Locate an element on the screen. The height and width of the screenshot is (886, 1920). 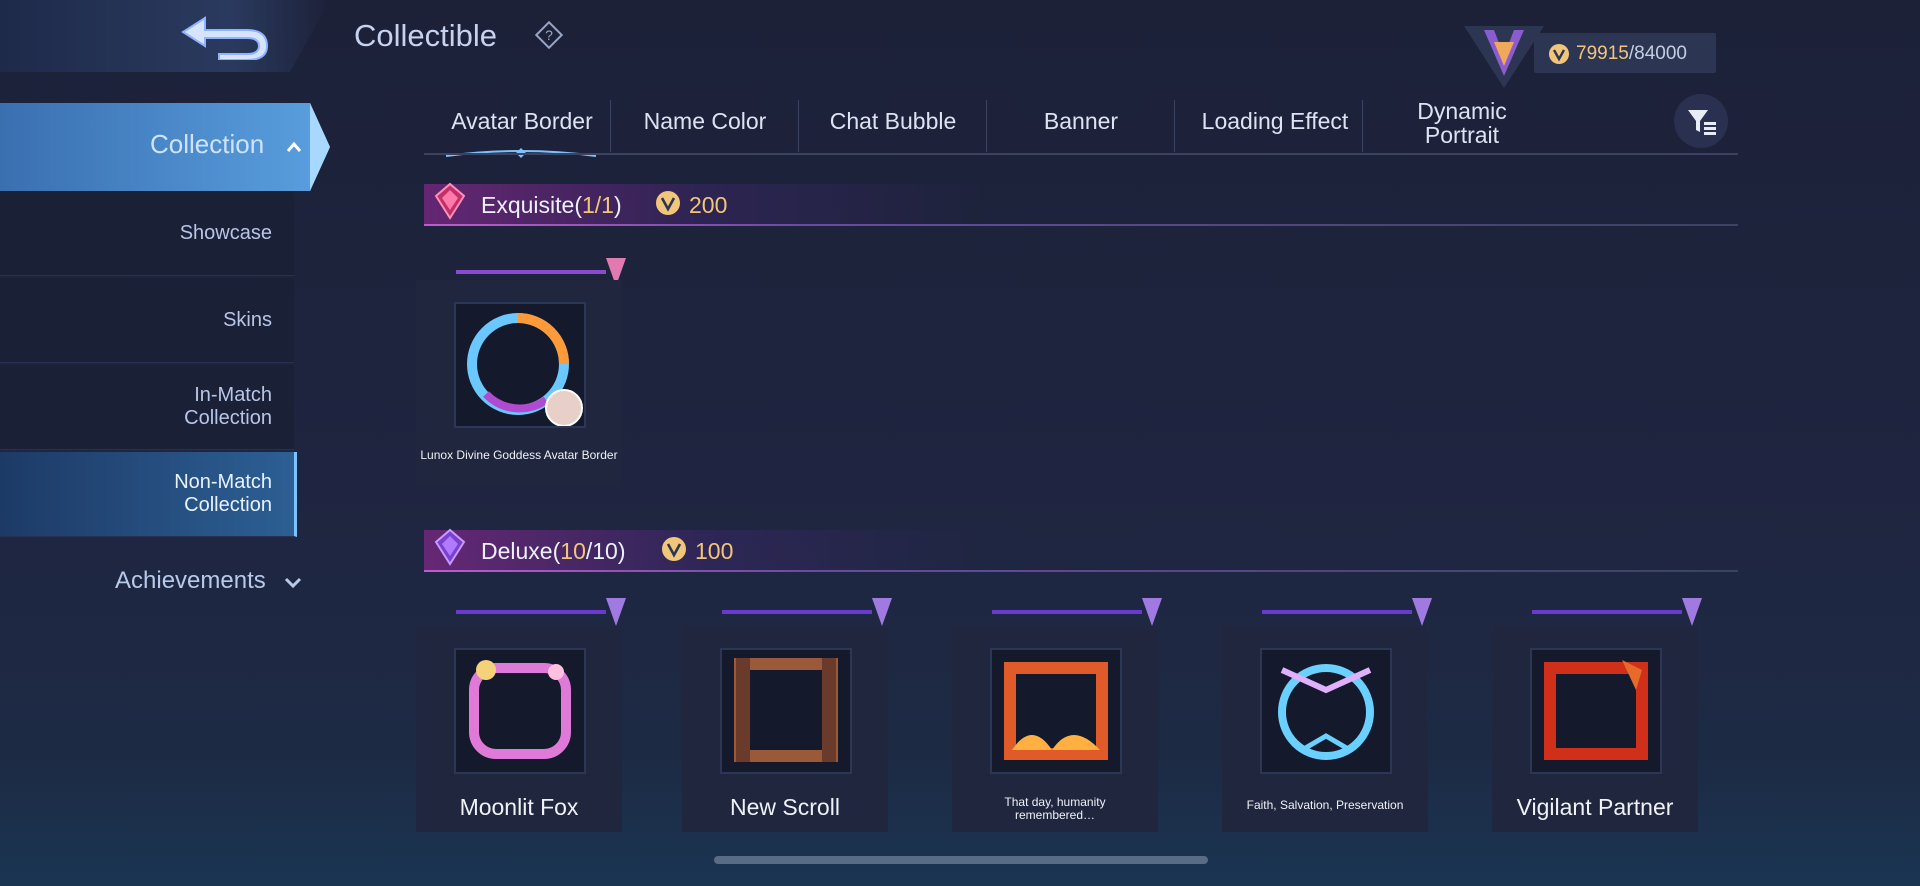
deluxe-gem-icon is located at coordinates (450, 547).